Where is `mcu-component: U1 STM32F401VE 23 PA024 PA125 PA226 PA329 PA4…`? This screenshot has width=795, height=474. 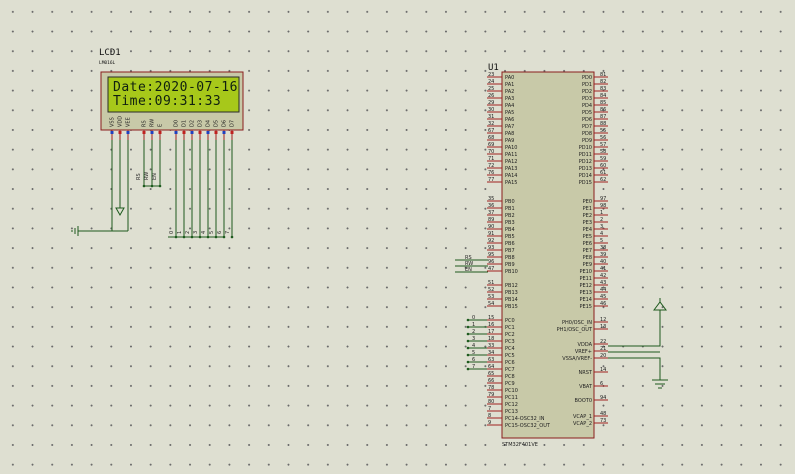 mcu-component: U1 STM32F401VE 23 PA024 PA125 PA226 PA329 PA4… is located at coordinates (547, 255).